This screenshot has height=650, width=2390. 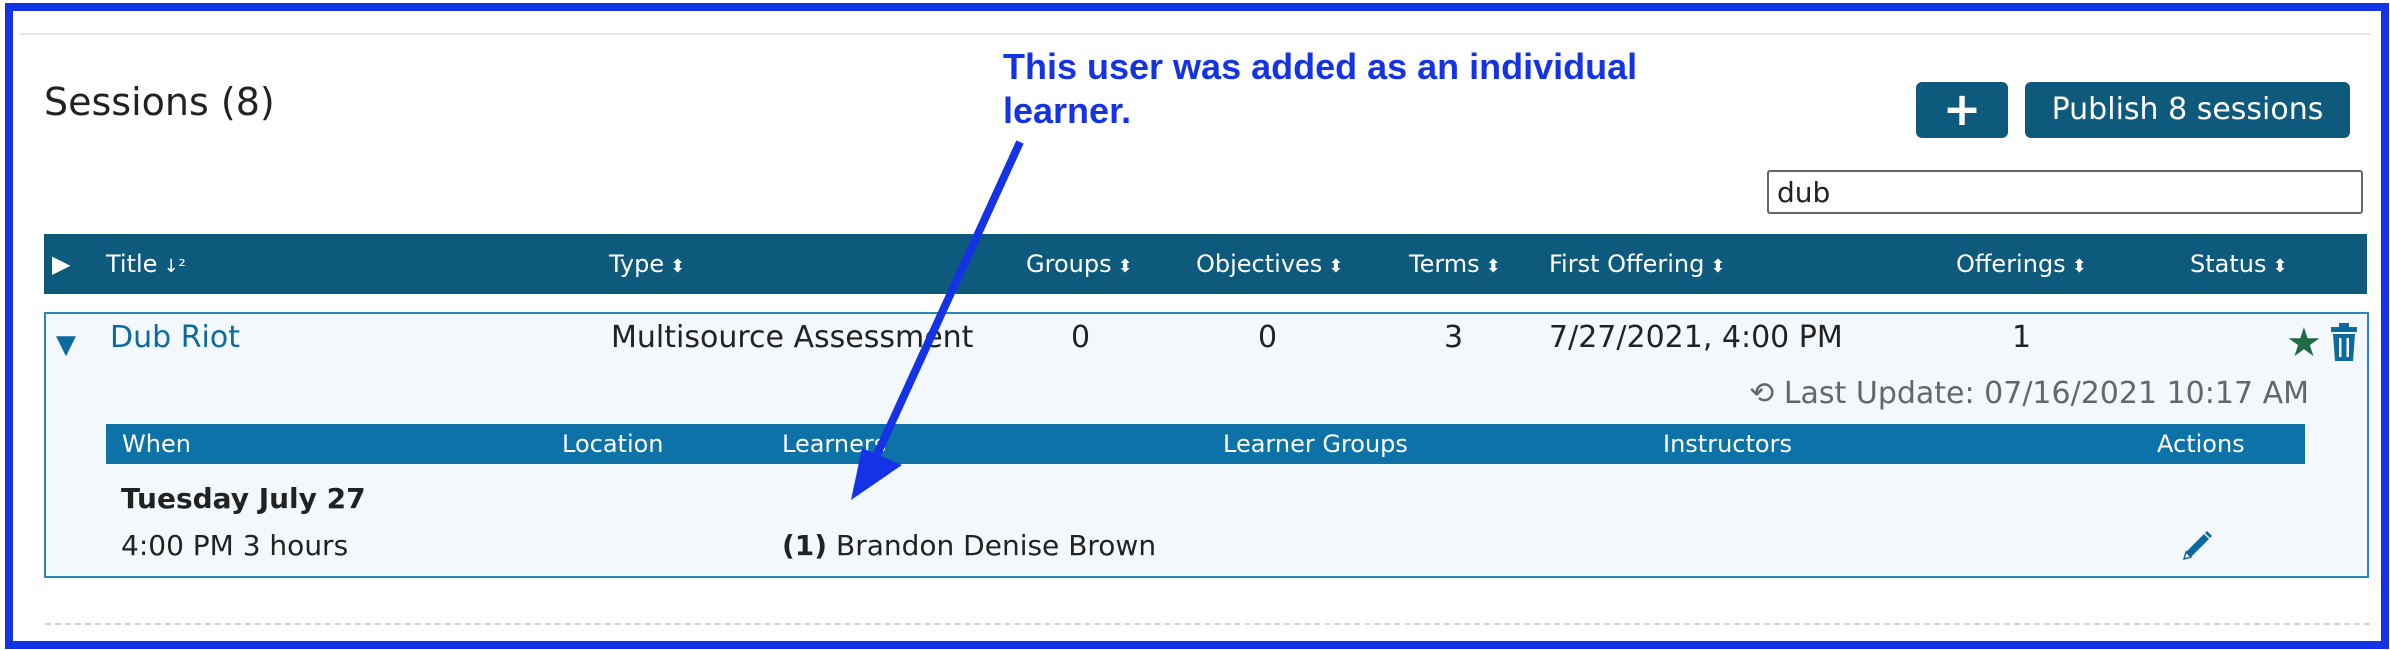 I want to click on annotation-arrow, so click(x=937, y=320).